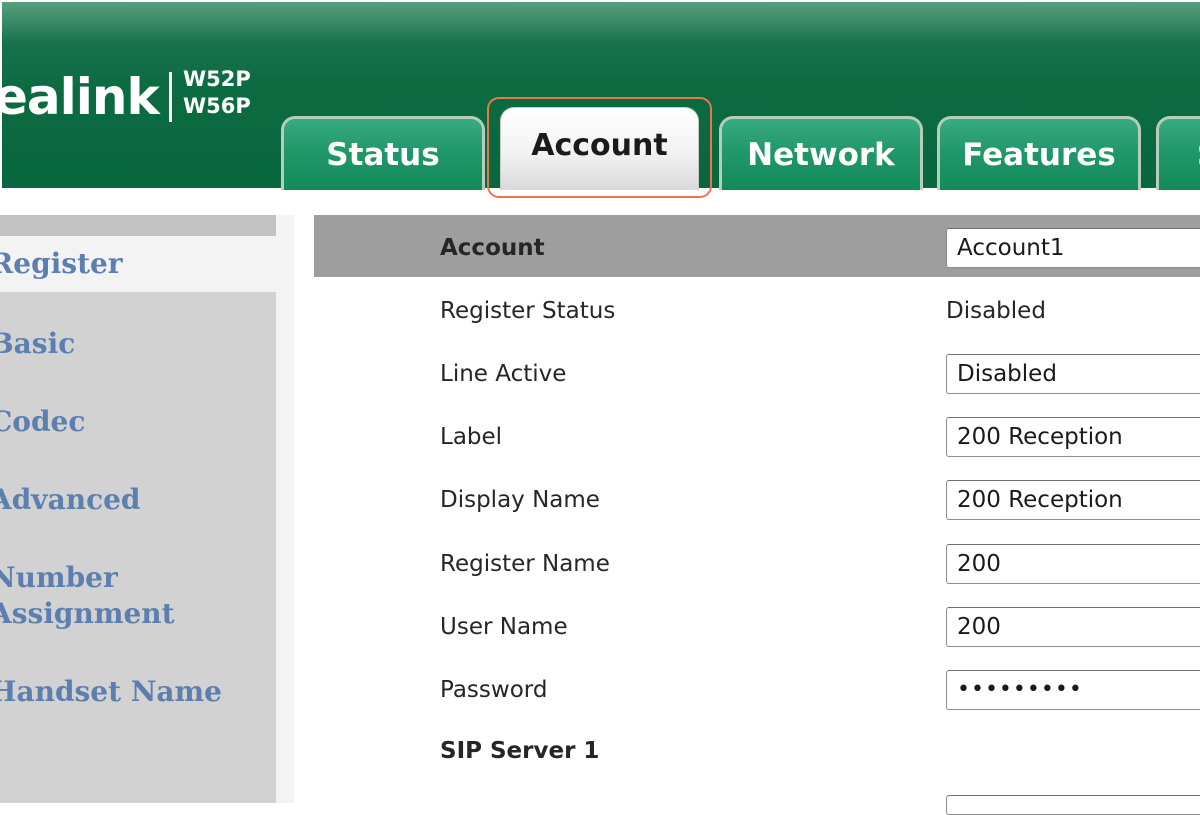 This screenshot has width=1200, height=815. Describe the element at coordinates (42, 422) in the screenshot. I see `sidebar-item-codec: Codec` at that location.